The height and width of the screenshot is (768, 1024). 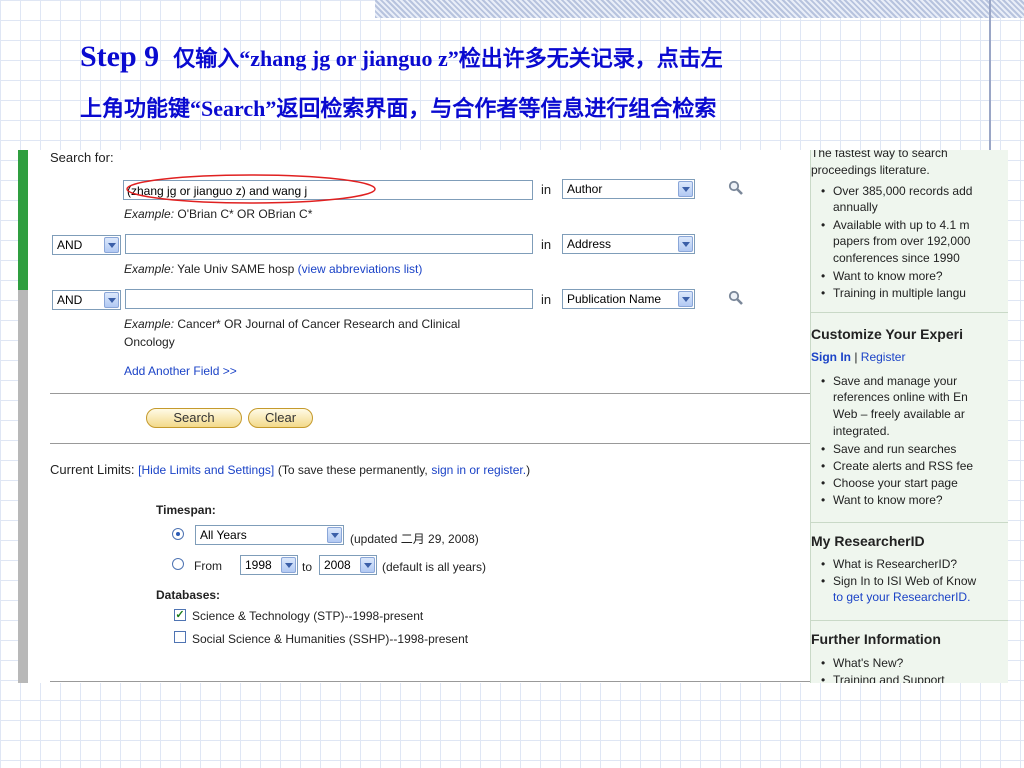 I want to click on bullet-continuation: annually, so click(x=855, y=207).